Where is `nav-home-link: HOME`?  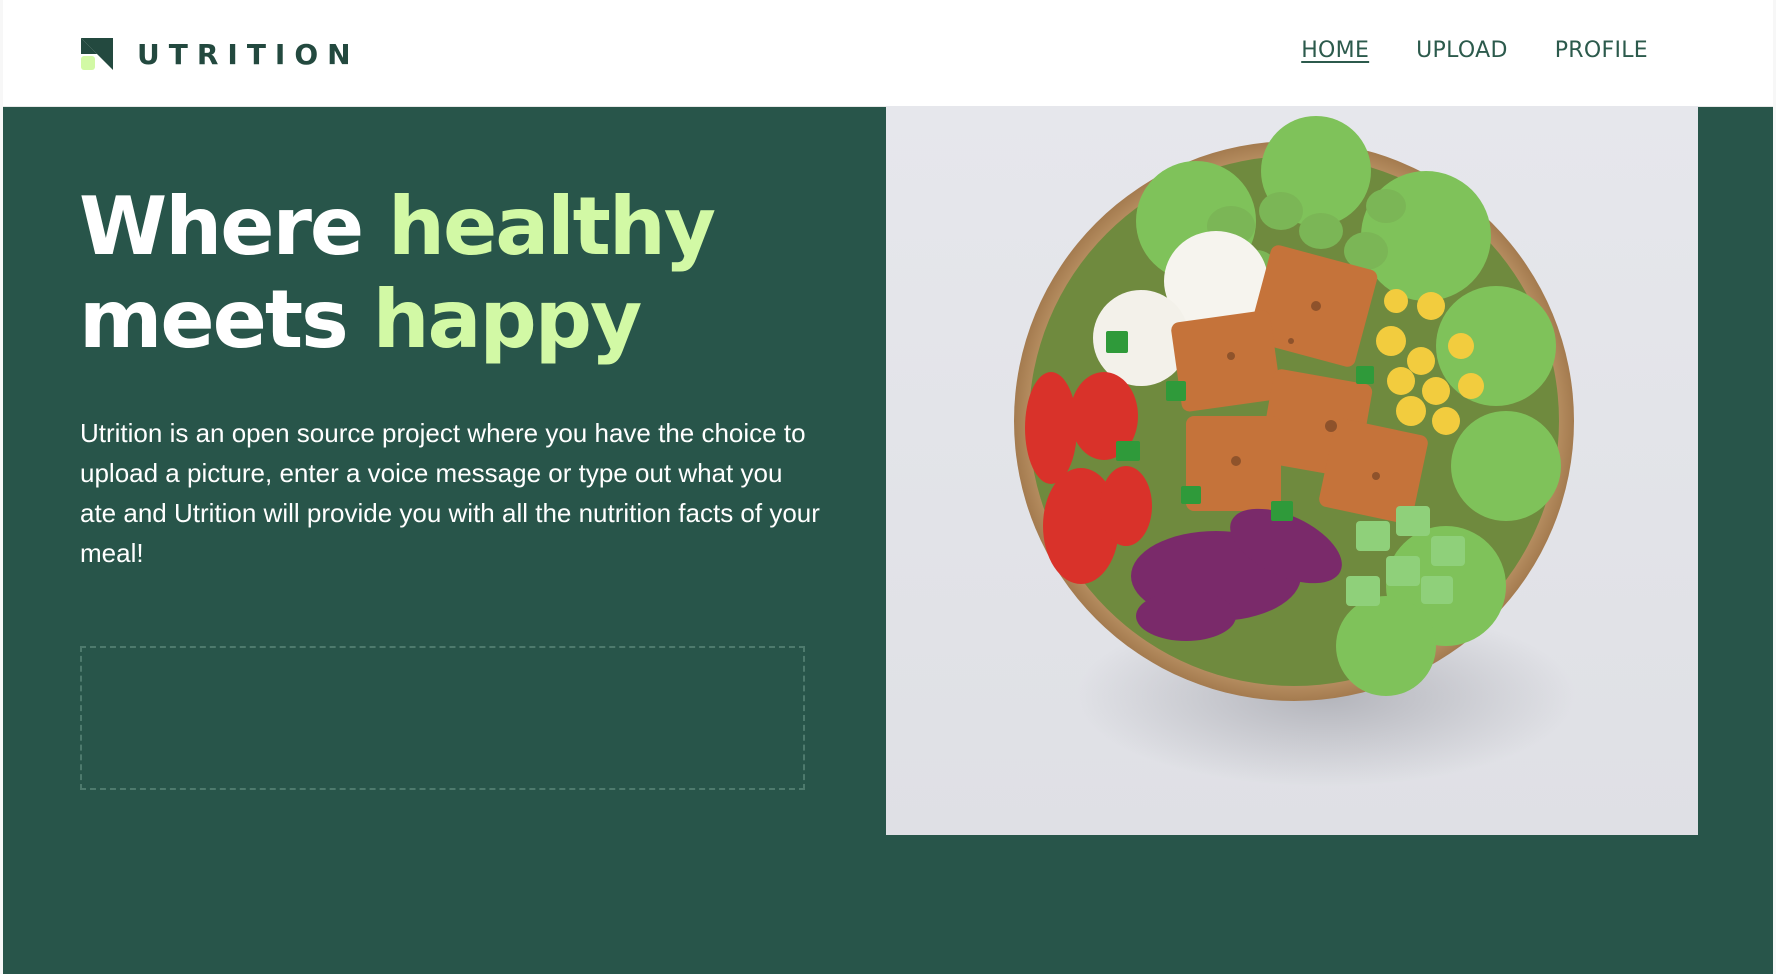
nav-home-link: HOME is located at coordinates (1335, 50).